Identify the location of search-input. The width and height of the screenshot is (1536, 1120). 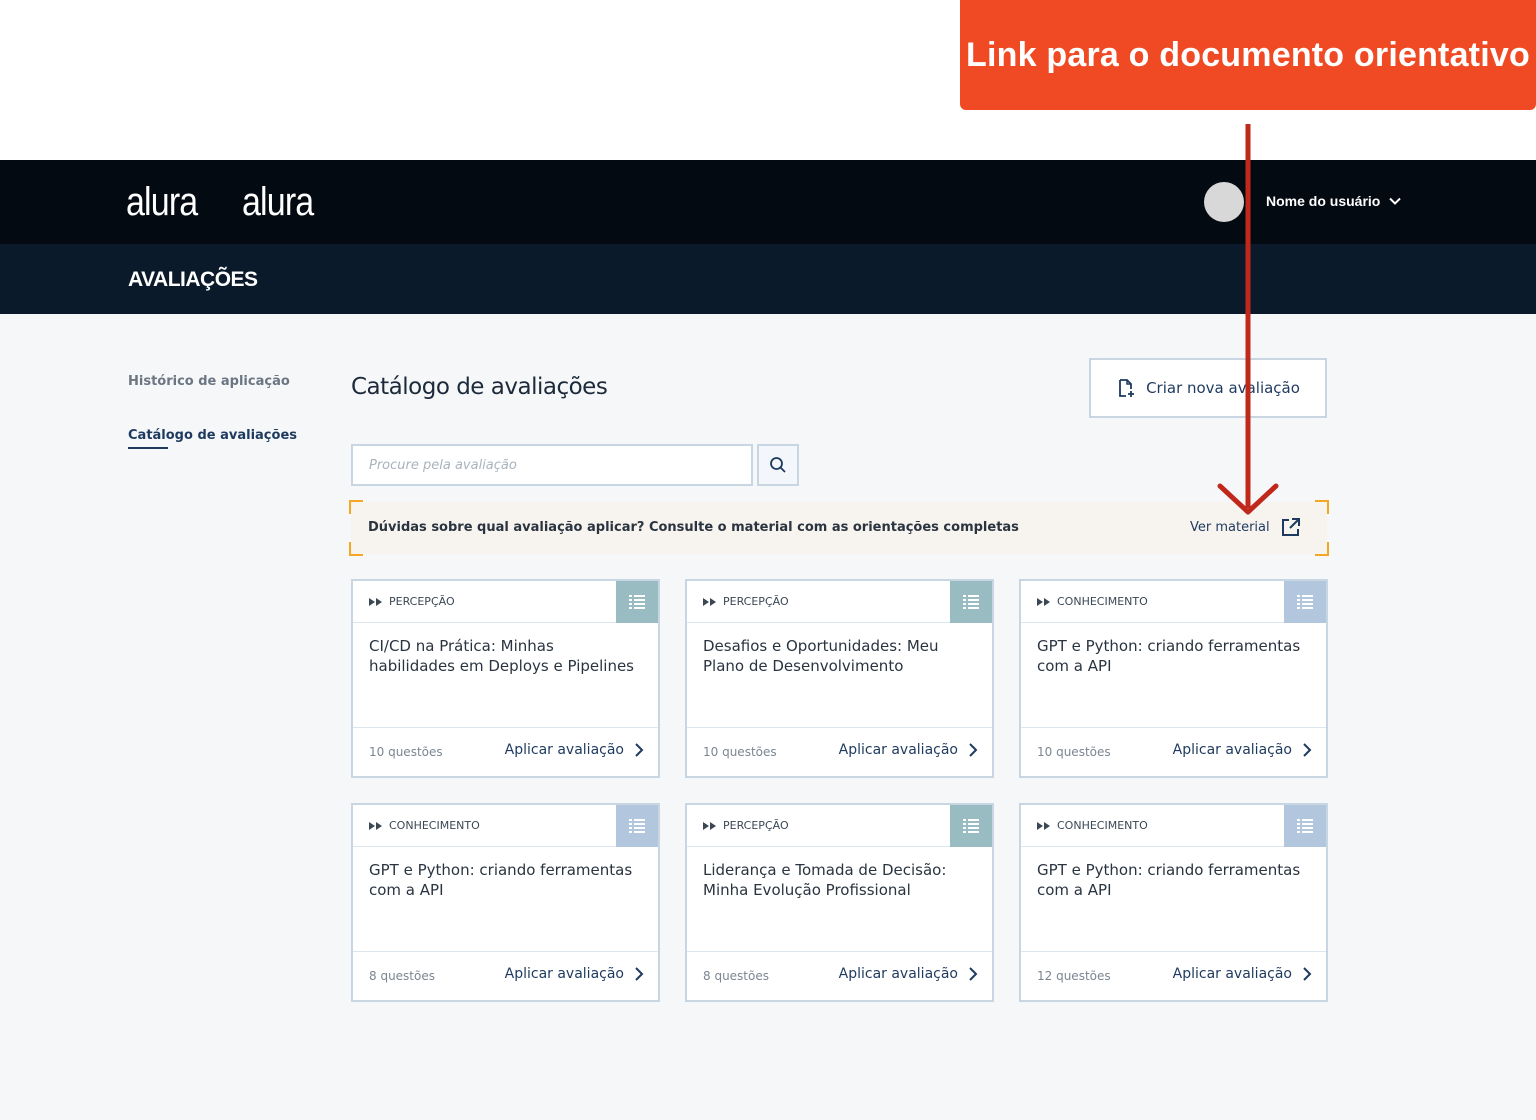
(552, 465).